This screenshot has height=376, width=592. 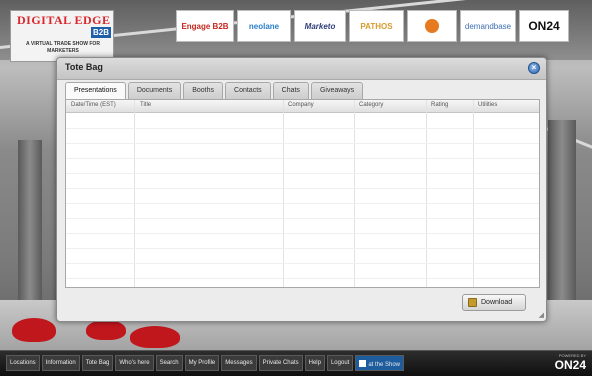 What do you see at coordinates (169, 363) in the screenshot?
I see `nav-search: Search` at bounding box center [169, 363].